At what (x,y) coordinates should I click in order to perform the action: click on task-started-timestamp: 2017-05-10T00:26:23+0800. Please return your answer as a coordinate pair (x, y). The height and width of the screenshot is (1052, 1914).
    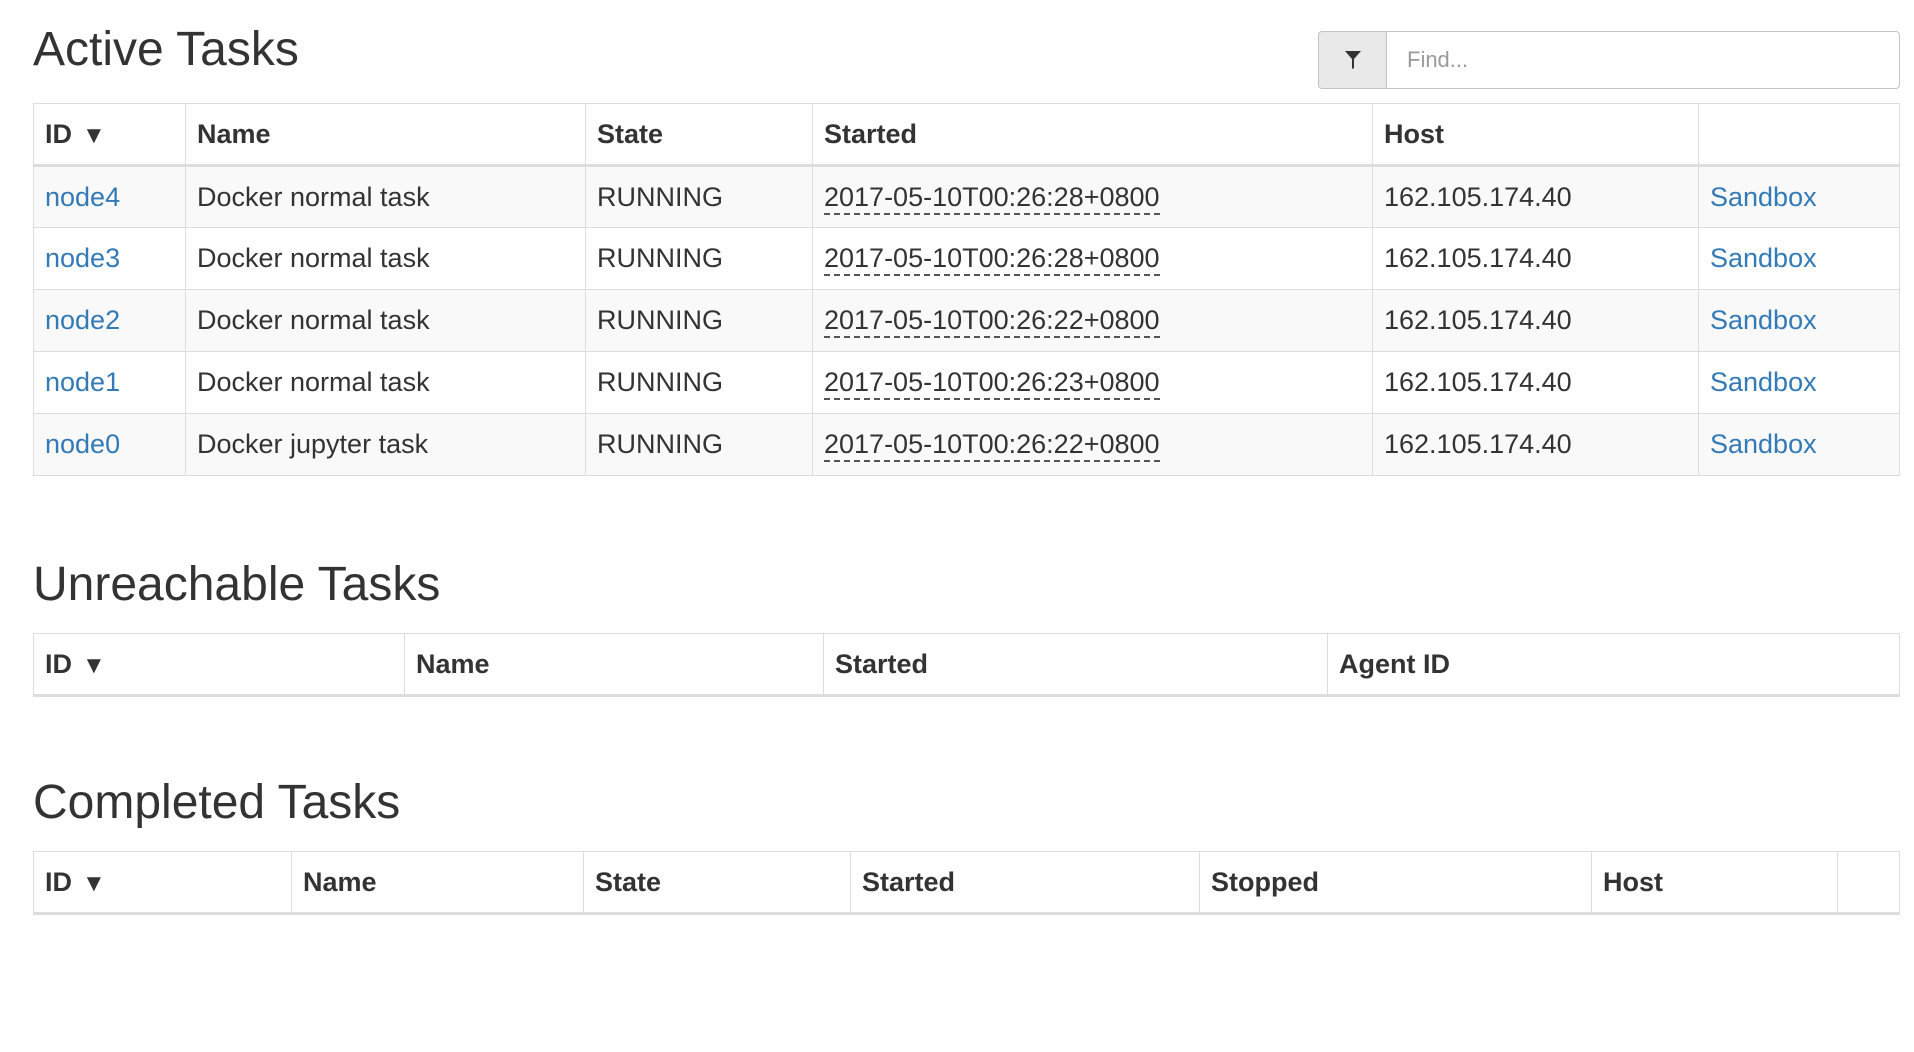
    Looking at the image, I should click on (992, 383).